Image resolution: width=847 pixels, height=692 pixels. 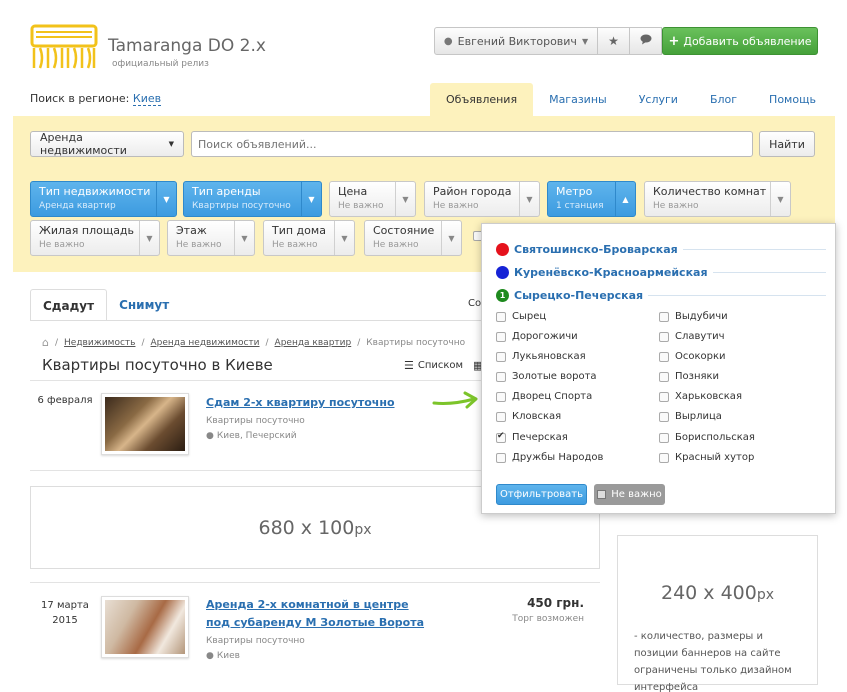 I want to click on metro-line-syretsko: 1 Сырецко-Печерская, so click(x=661, y=295).